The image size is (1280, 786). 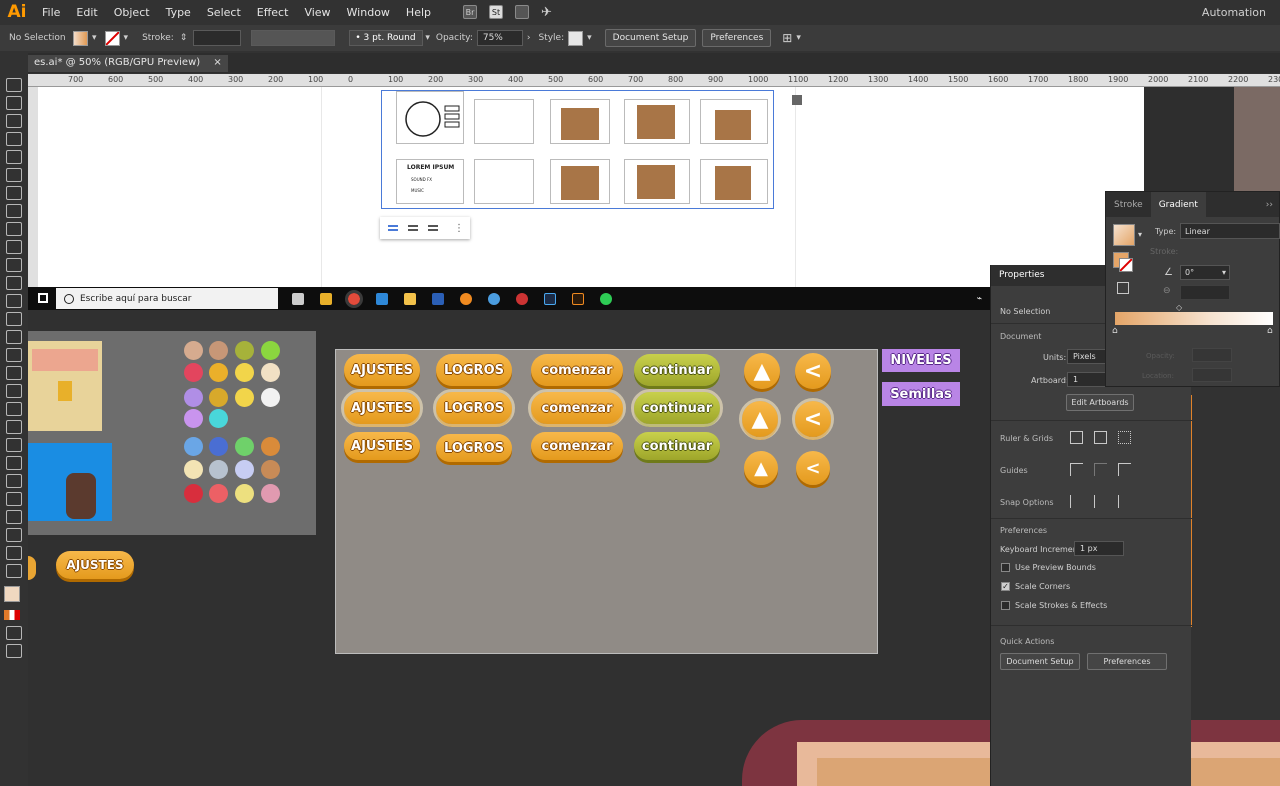 I want to click on smart-guides-icon, so click(x=1124, y=469).